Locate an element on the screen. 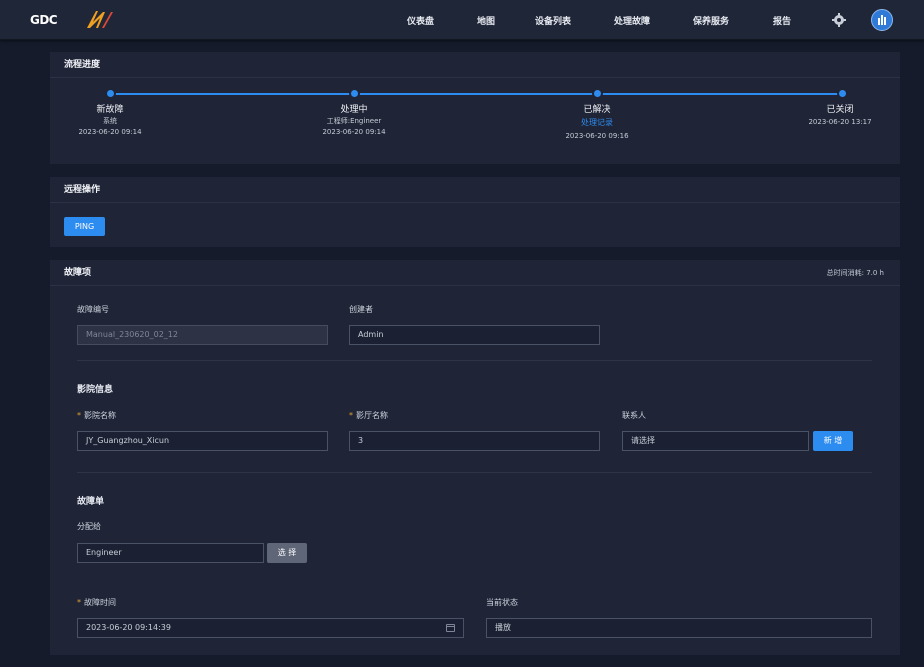 This screenshot has width=924, height=667. nav-handle-fault: 处理故障 is located at coordinates (632, 20).